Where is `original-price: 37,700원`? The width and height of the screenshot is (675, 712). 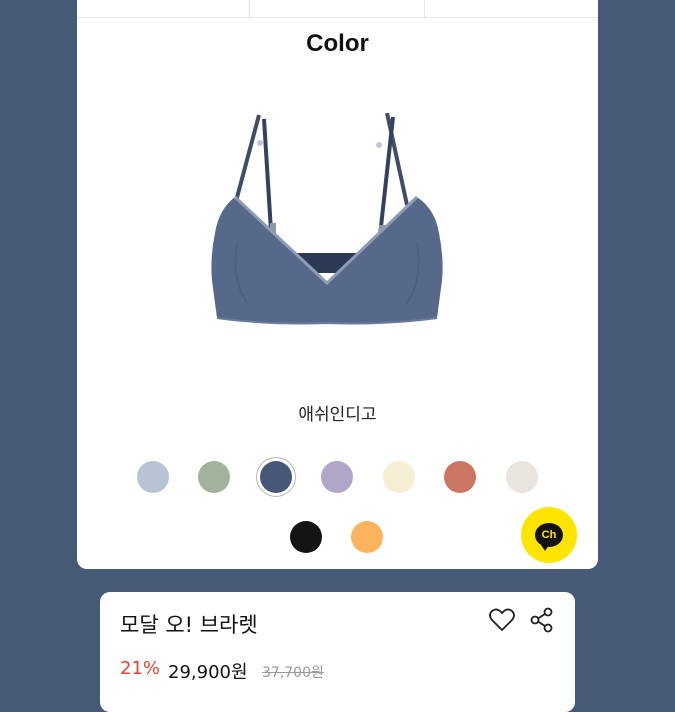
original-price: 37,700원 is located at coordinates (293, 673).